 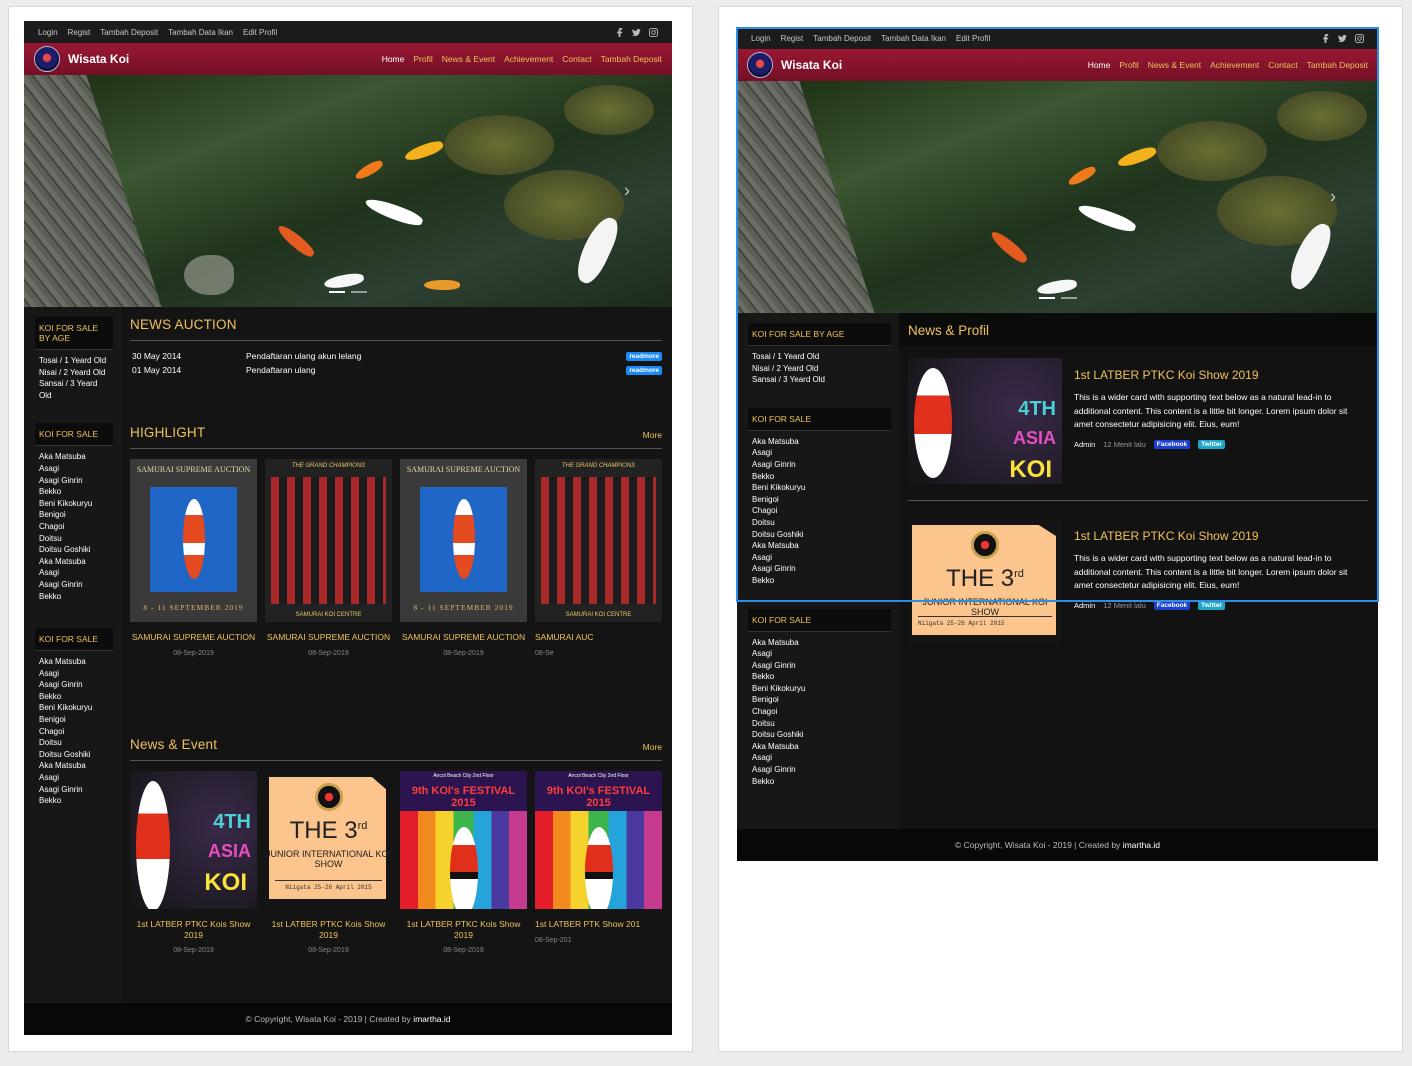 I want to click on news-event-more-link: More, so click(x=652, y=747).